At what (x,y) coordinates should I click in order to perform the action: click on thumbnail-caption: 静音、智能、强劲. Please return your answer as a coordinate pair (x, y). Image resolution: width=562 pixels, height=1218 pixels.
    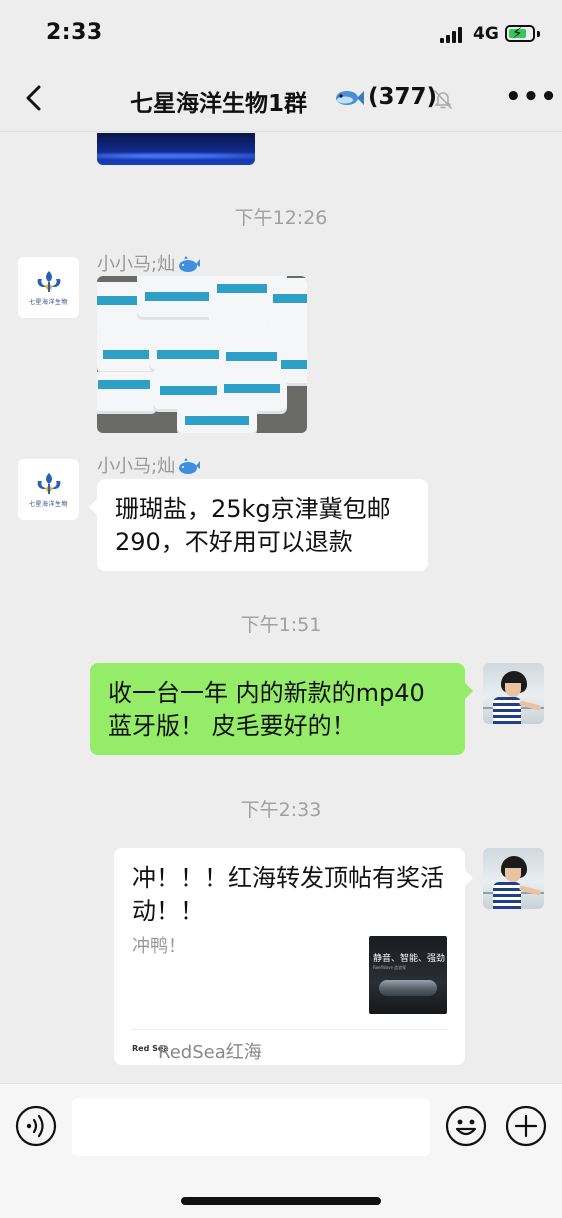
    Looking at the image, I should click on (409, 959).